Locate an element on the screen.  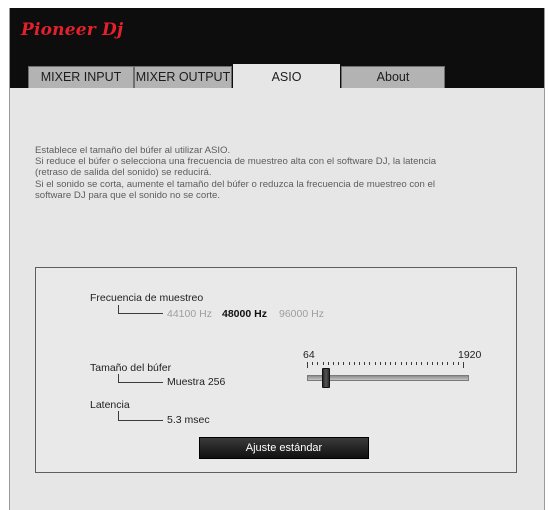
latency-value: 5.3 msec is located at coordinates (188, 420).